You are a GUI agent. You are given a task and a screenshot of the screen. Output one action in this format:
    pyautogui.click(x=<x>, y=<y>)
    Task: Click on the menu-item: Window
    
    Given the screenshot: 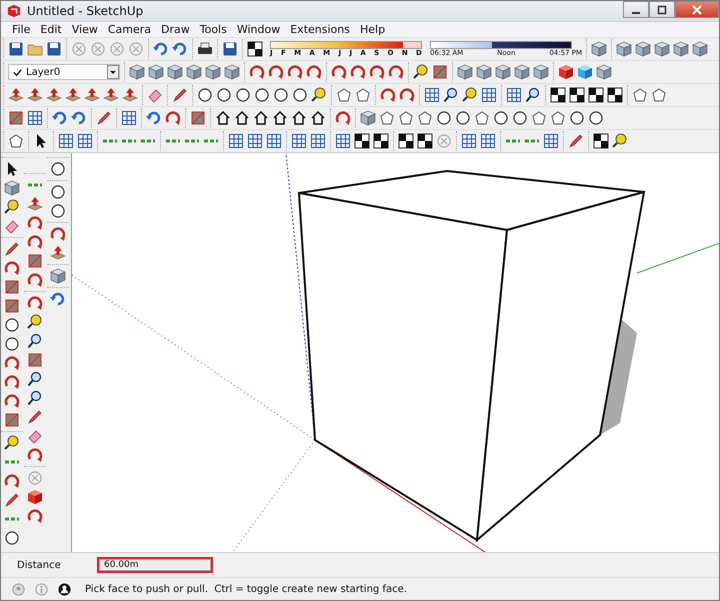 What is the action you would take?
    pyautogui.click(x=259, y=29)
    